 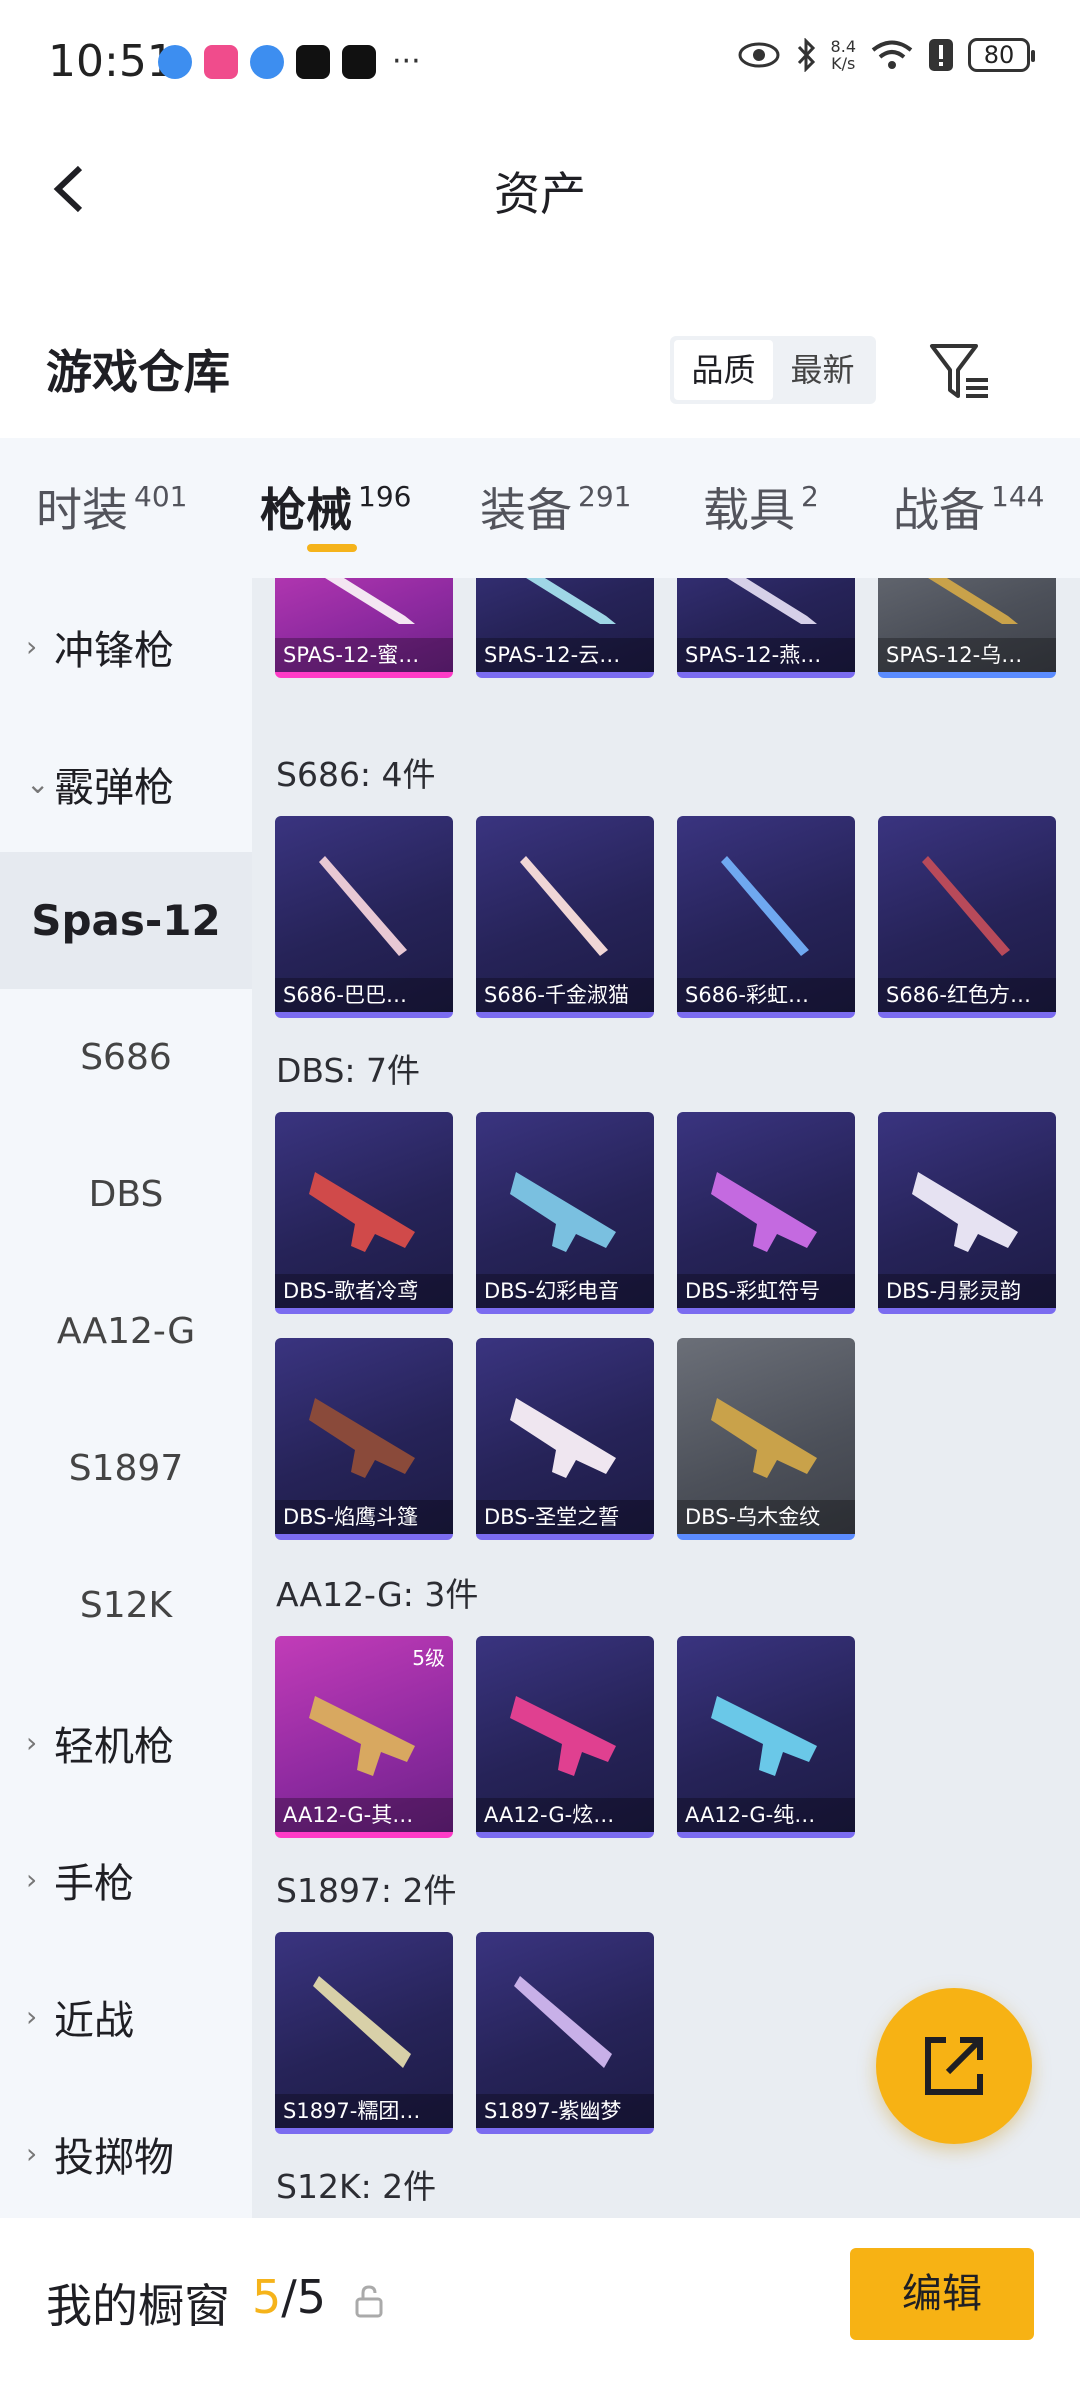 I want to click on section-title: 游戏仓库, so click(x=138, y=372).